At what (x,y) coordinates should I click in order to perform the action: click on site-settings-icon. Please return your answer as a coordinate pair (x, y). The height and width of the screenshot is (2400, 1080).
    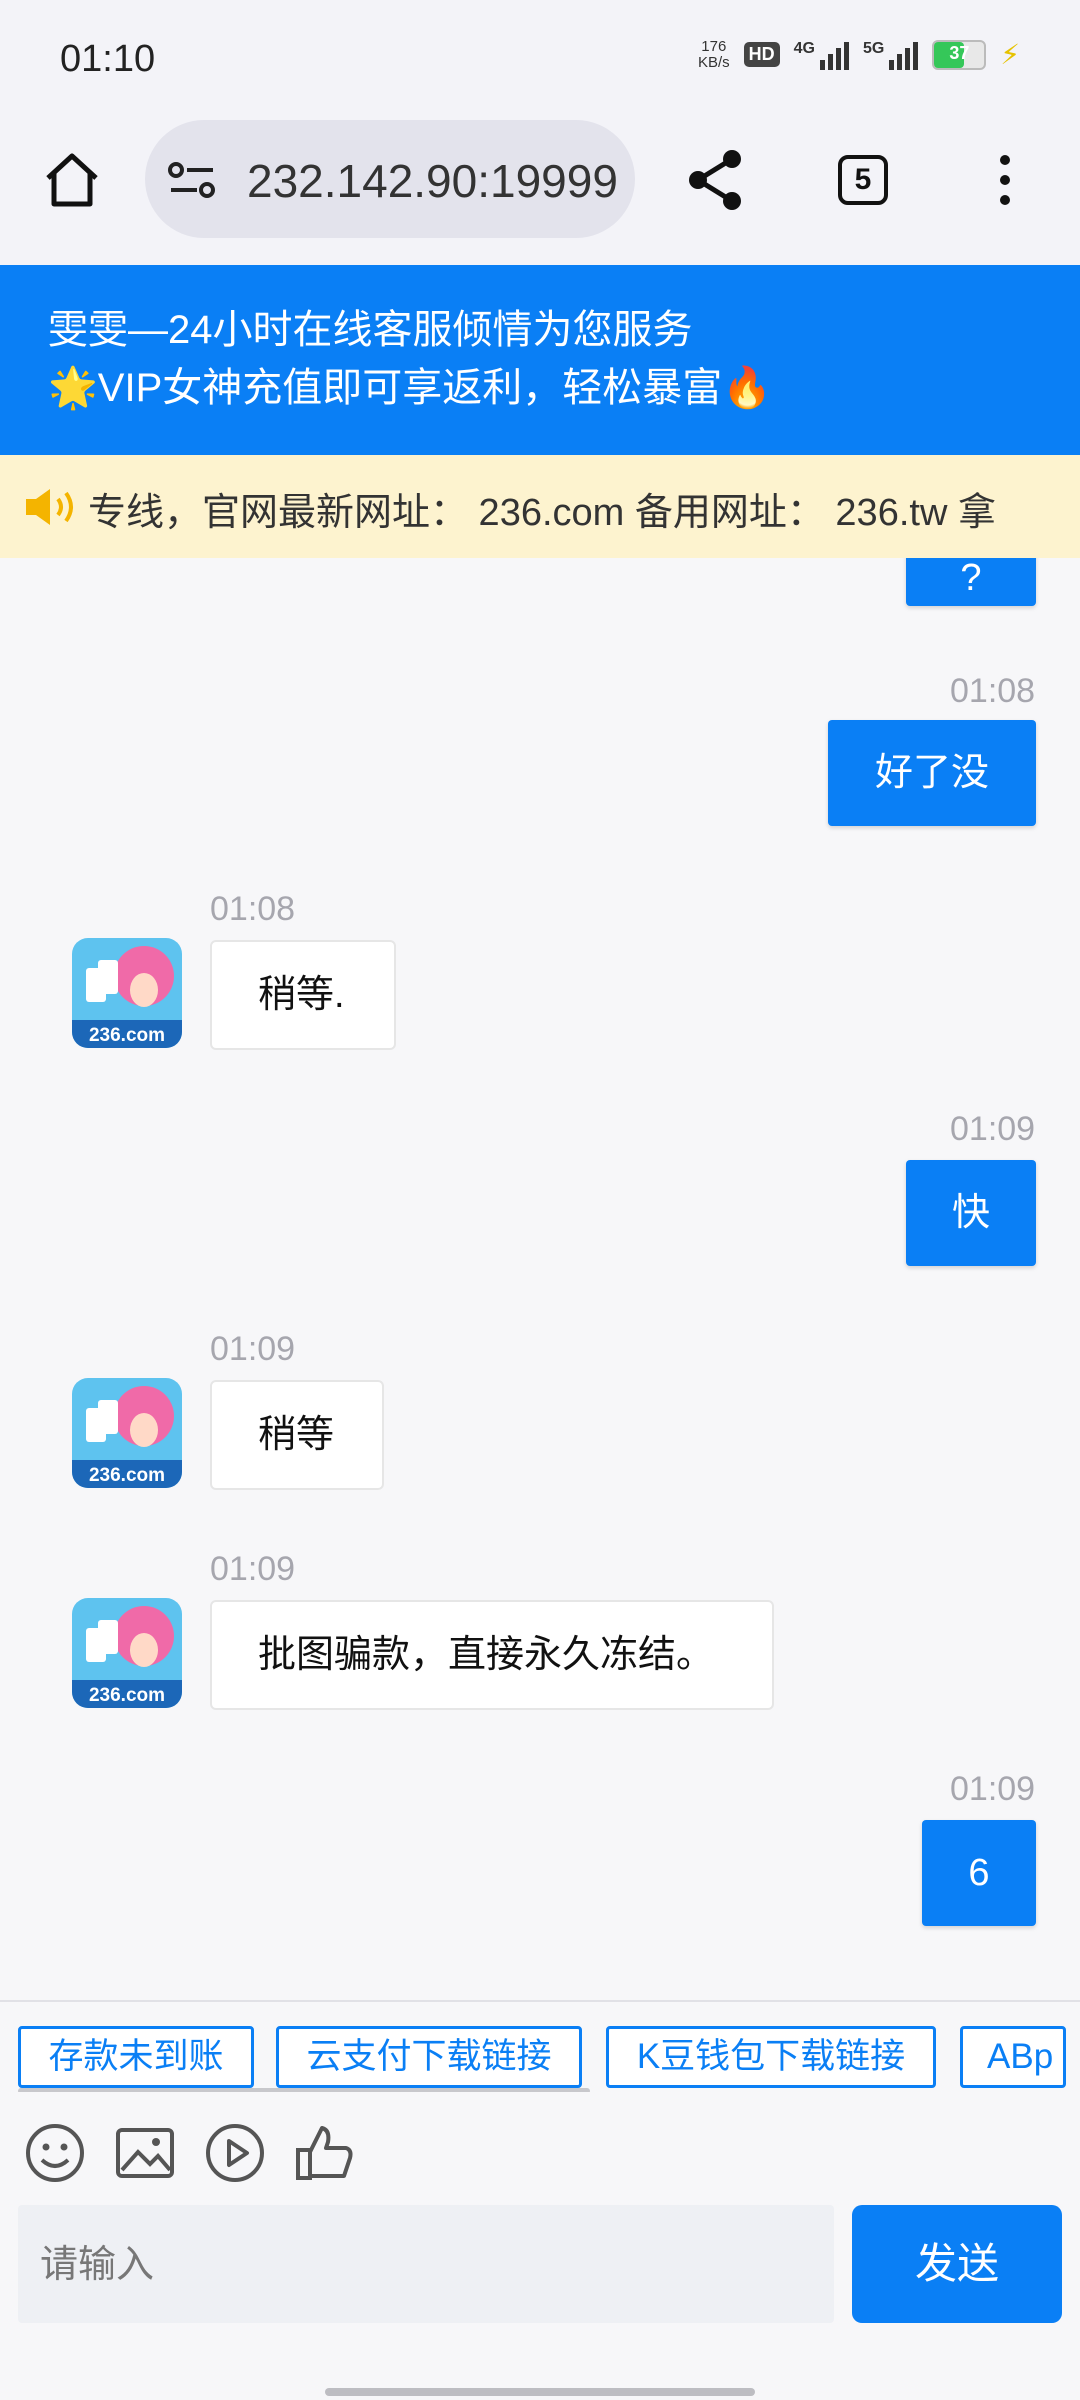
    Looking at the image, I should click on (192, 180).